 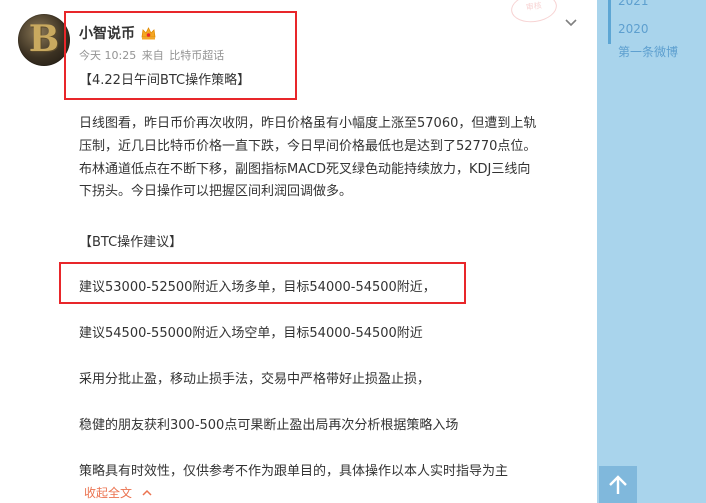 I want to click on section-title: 【BTC操作建议】, so click(x=131, y=242).